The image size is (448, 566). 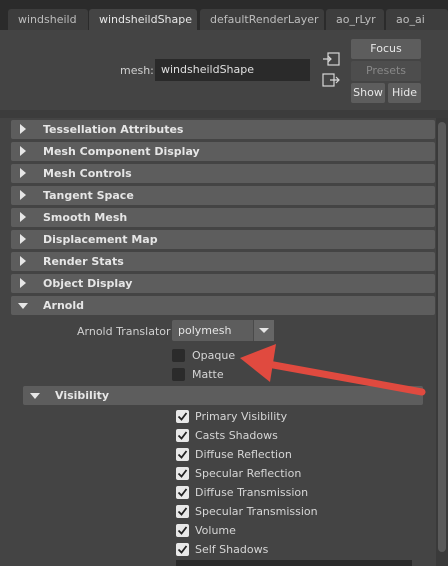 I want to click on section-arnold: Arnold, so click(x=223, y=305).